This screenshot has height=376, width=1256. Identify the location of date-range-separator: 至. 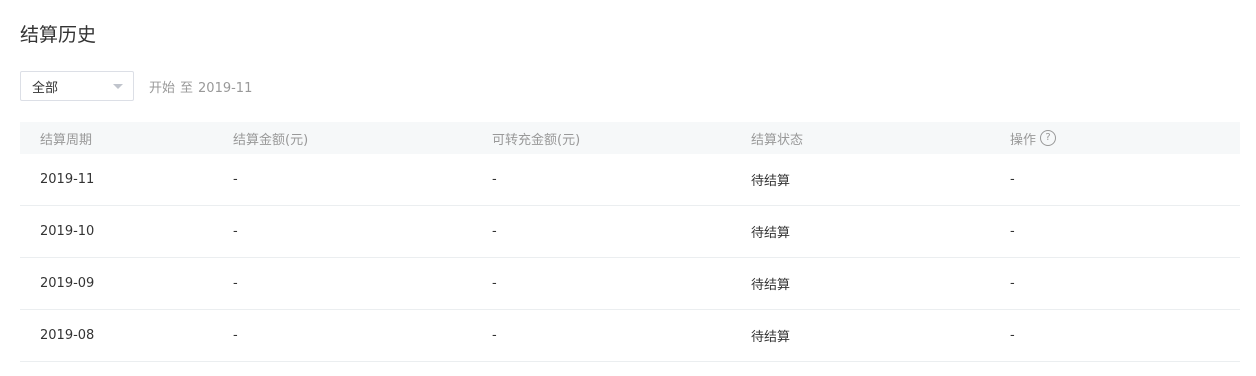
(187, 88).